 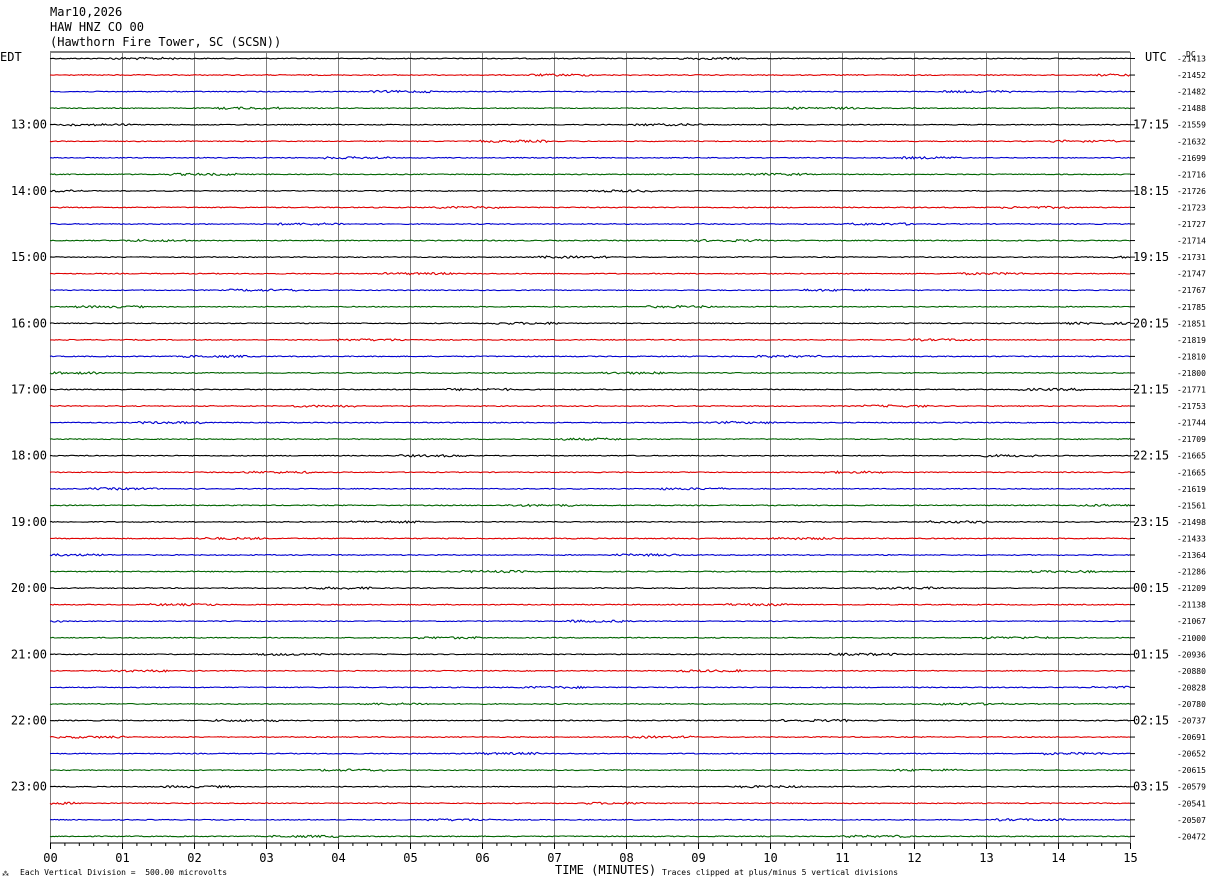 I want to click on left-hour-label: 23:00, so click(x=29, y=787).